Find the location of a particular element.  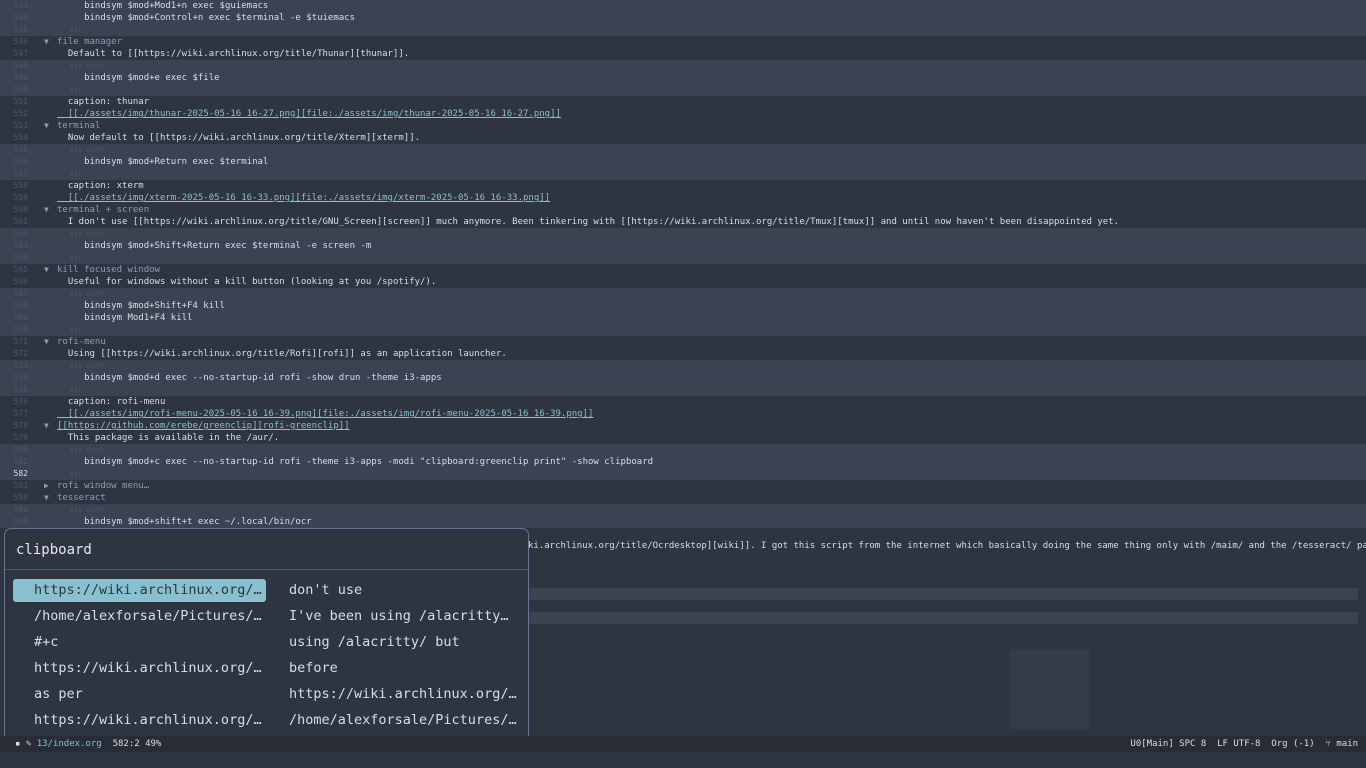

rofi-option: as per is located at coordinates (139, 694).